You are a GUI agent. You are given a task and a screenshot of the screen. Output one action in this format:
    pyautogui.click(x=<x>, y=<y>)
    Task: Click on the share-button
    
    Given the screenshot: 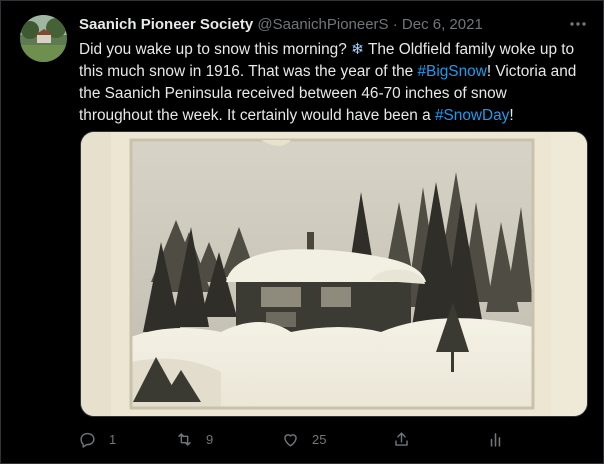 What is the action you would take?
    pyautogui.click(x=401, y=439)
    